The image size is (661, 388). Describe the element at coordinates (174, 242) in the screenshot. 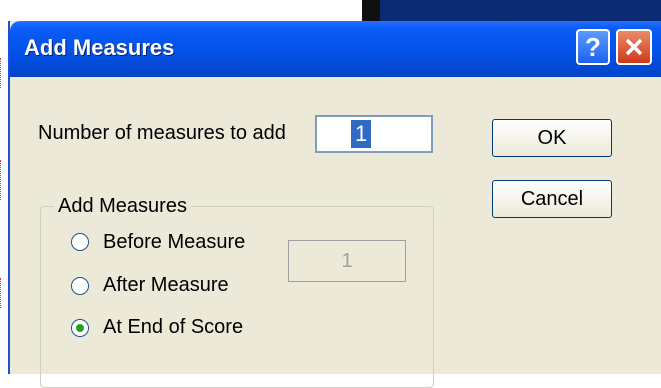

I see `before-measure-label: Before Measure` at that location.